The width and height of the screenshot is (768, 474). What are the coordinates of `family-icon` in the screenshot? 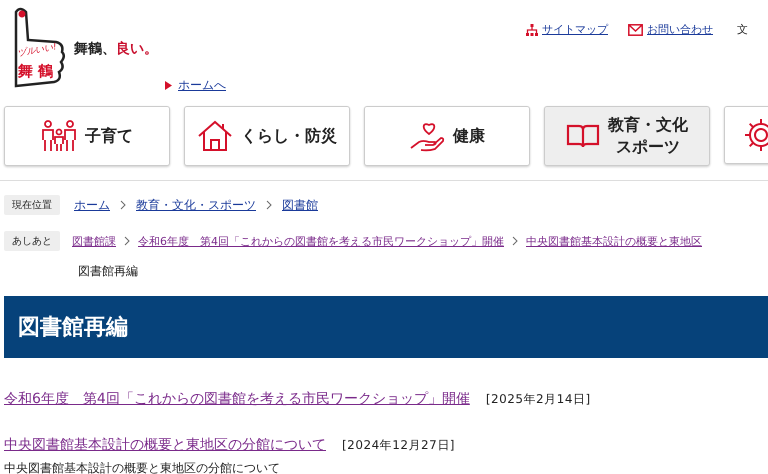 It's located at (59, 136).